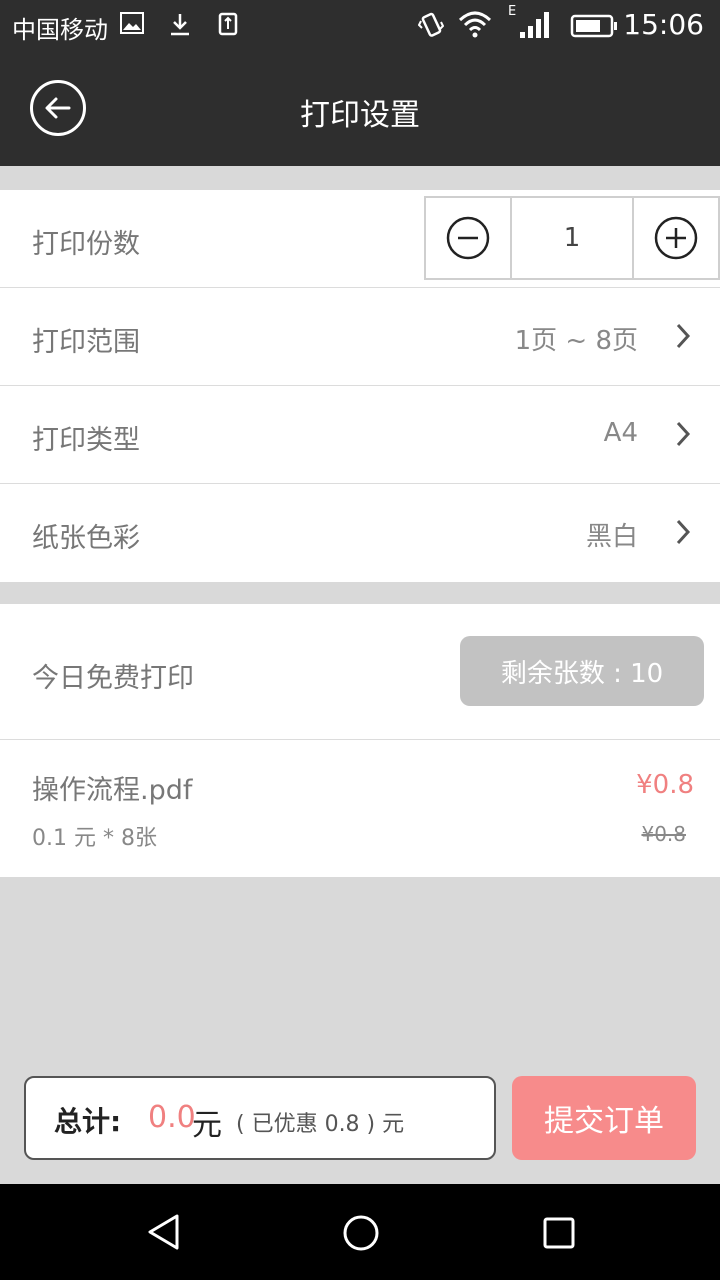 The image size is (720, 1280). I want to click on minus-circle-icon, so click(468, 238).